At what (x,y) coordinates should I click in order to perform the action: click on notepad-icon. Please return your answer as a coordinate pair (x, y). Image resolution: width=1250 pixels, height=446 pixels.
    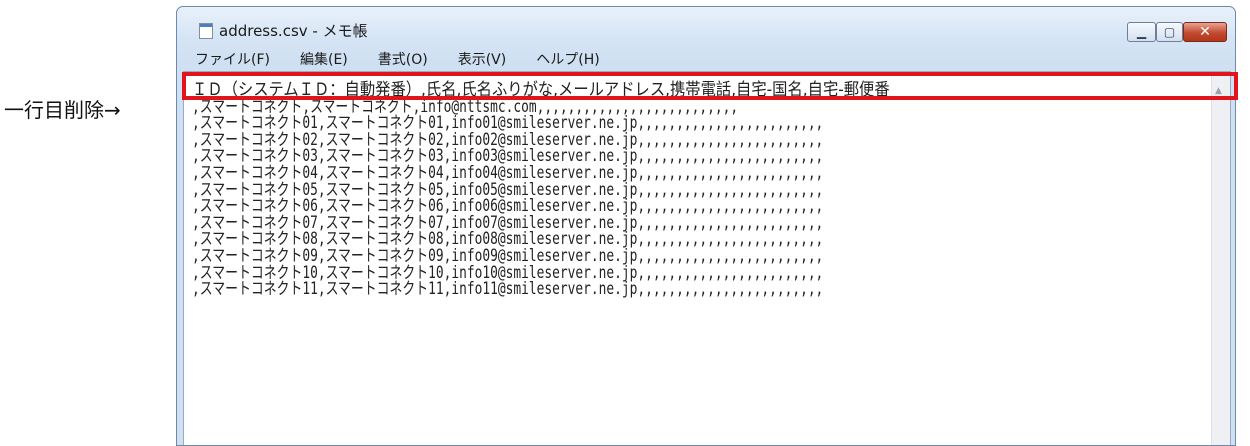
    Looking at the image, I should click on (206, 31).